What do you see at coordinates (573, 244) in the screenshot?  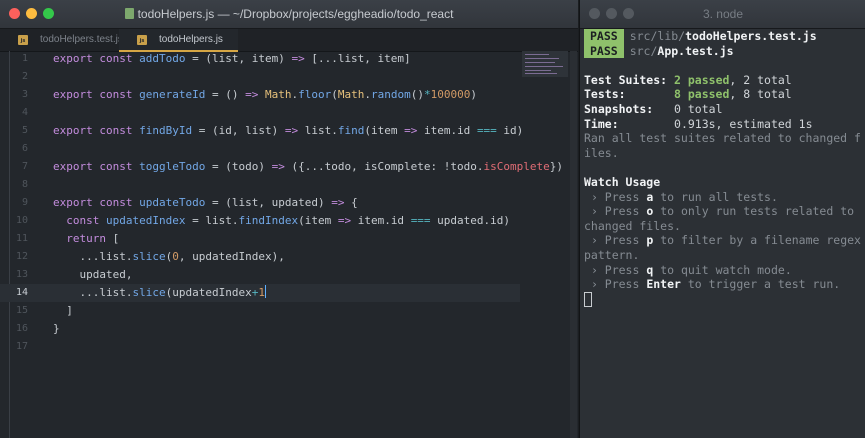 I see `editor-scrollbar` at bounding box center [573, 244].